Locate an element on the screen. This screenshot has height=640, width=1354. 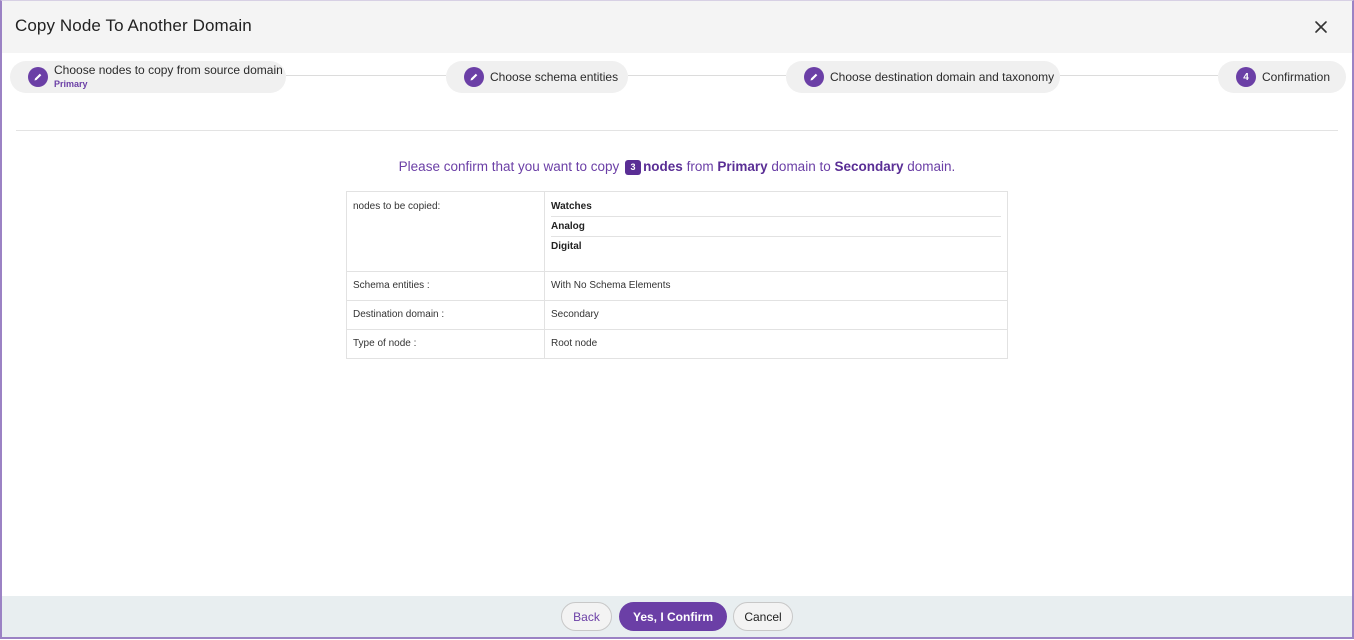
dialog-footer: Back Yes, I Confirm Cancel is located at coordinates (677, 616).